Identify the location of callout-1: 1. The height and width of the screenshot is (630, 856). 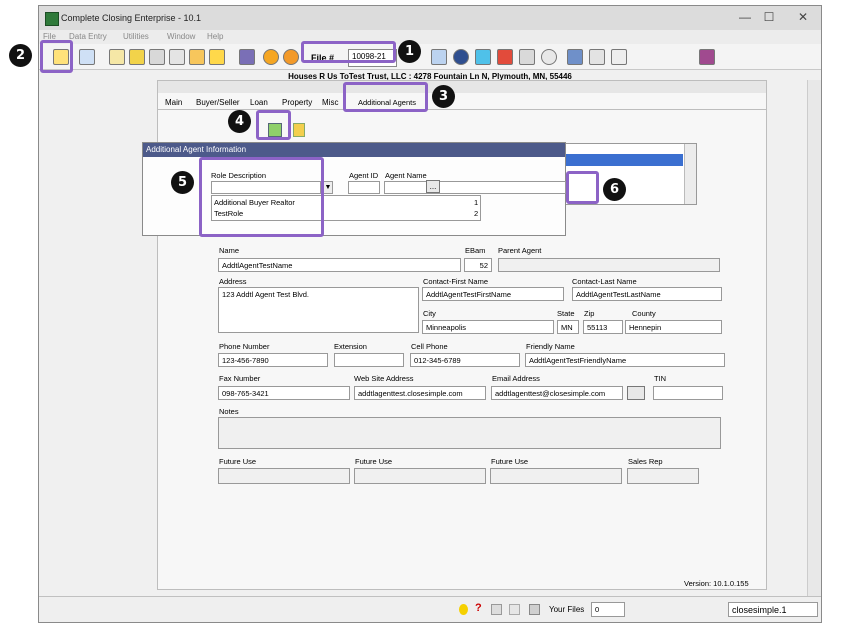
(409, 51).